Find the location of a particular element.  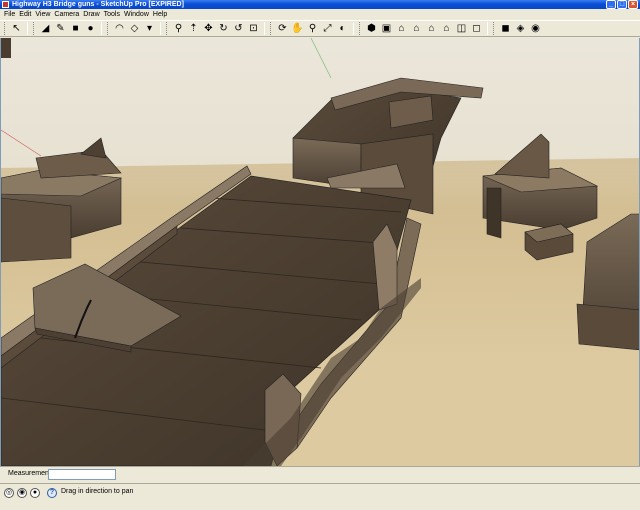

arc-icon: ◠ is located at coordinates (119, 28).